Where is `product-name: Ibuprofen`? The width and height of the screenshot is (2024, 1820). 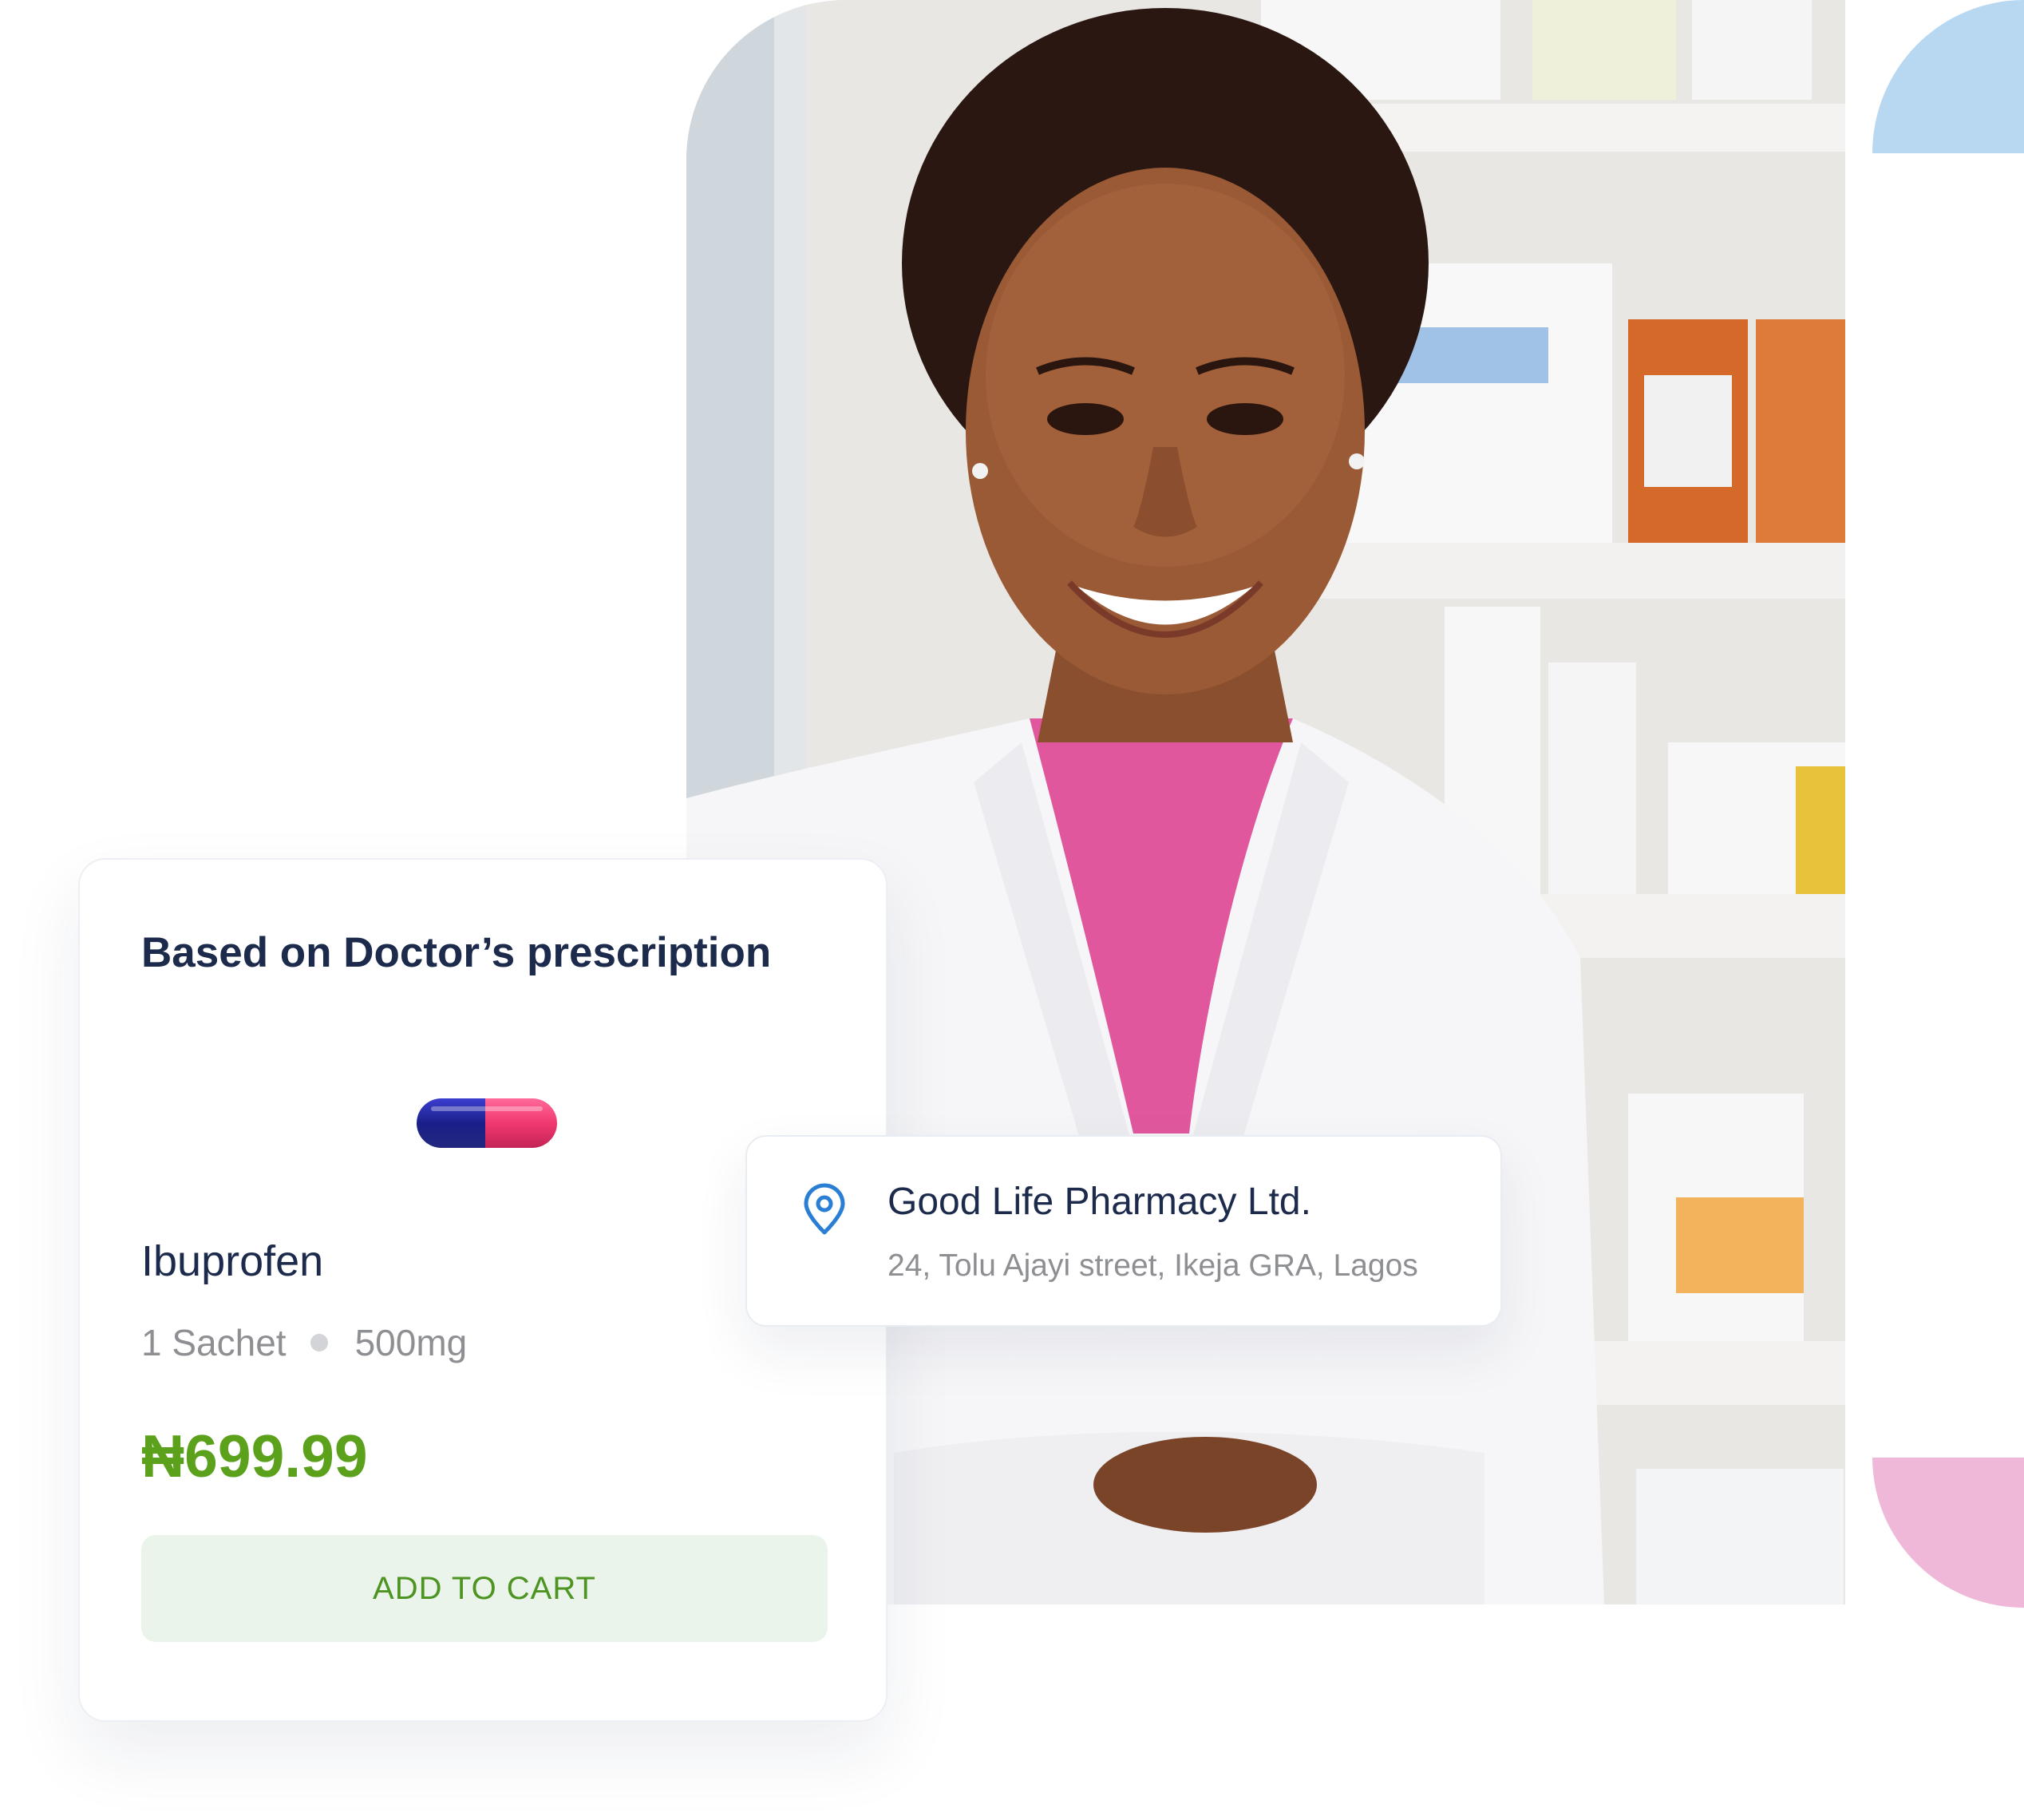 product-name: Ibuprofen is located at coordinates (233, 1261).